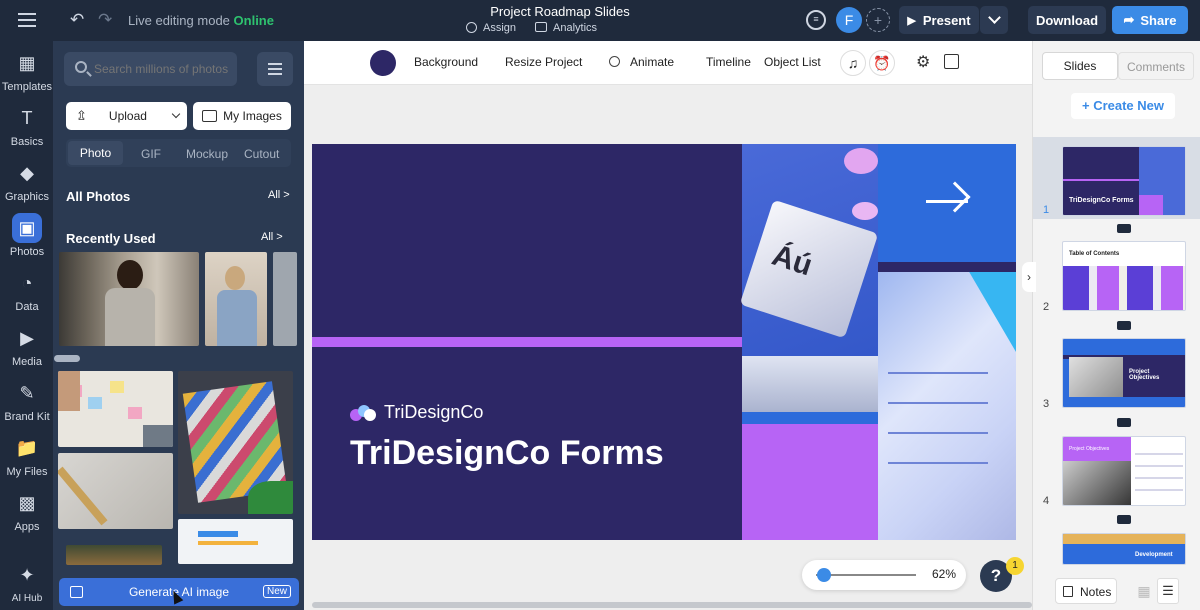 The height and width of the screenshot is (610, 1200). What do you see at coordinates (242, 116) in the screenshot?
I see `my-images-button: My Images` at bounding box center [242, 116].